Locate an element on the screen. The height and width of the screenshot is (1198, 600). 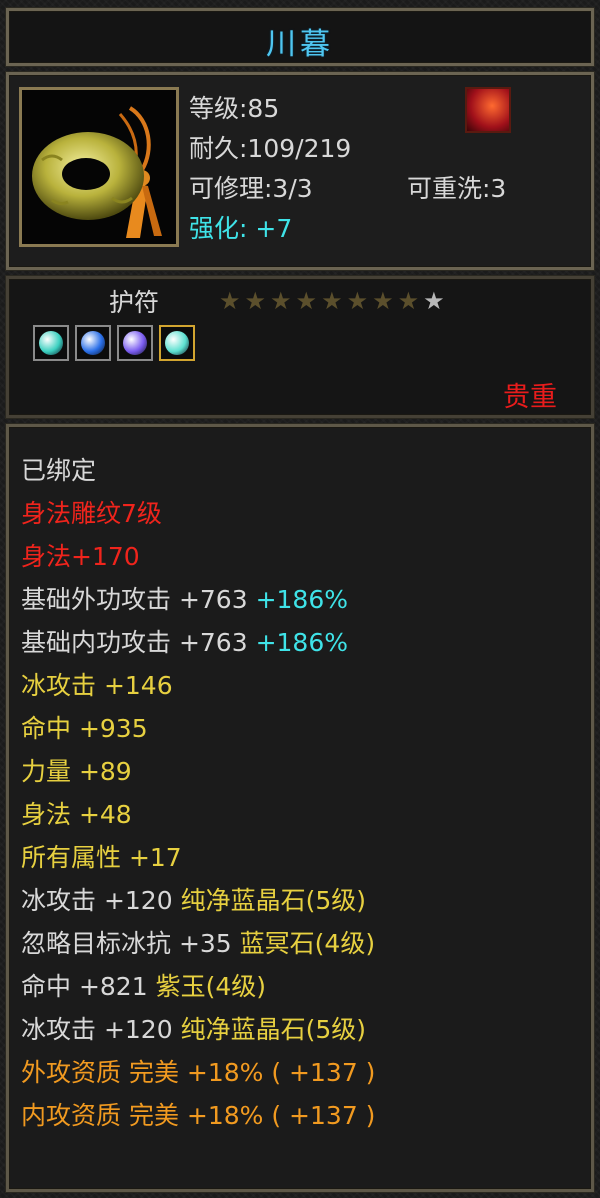
repair-label: 可修理:3/3 is located at coordinates (251, 188).